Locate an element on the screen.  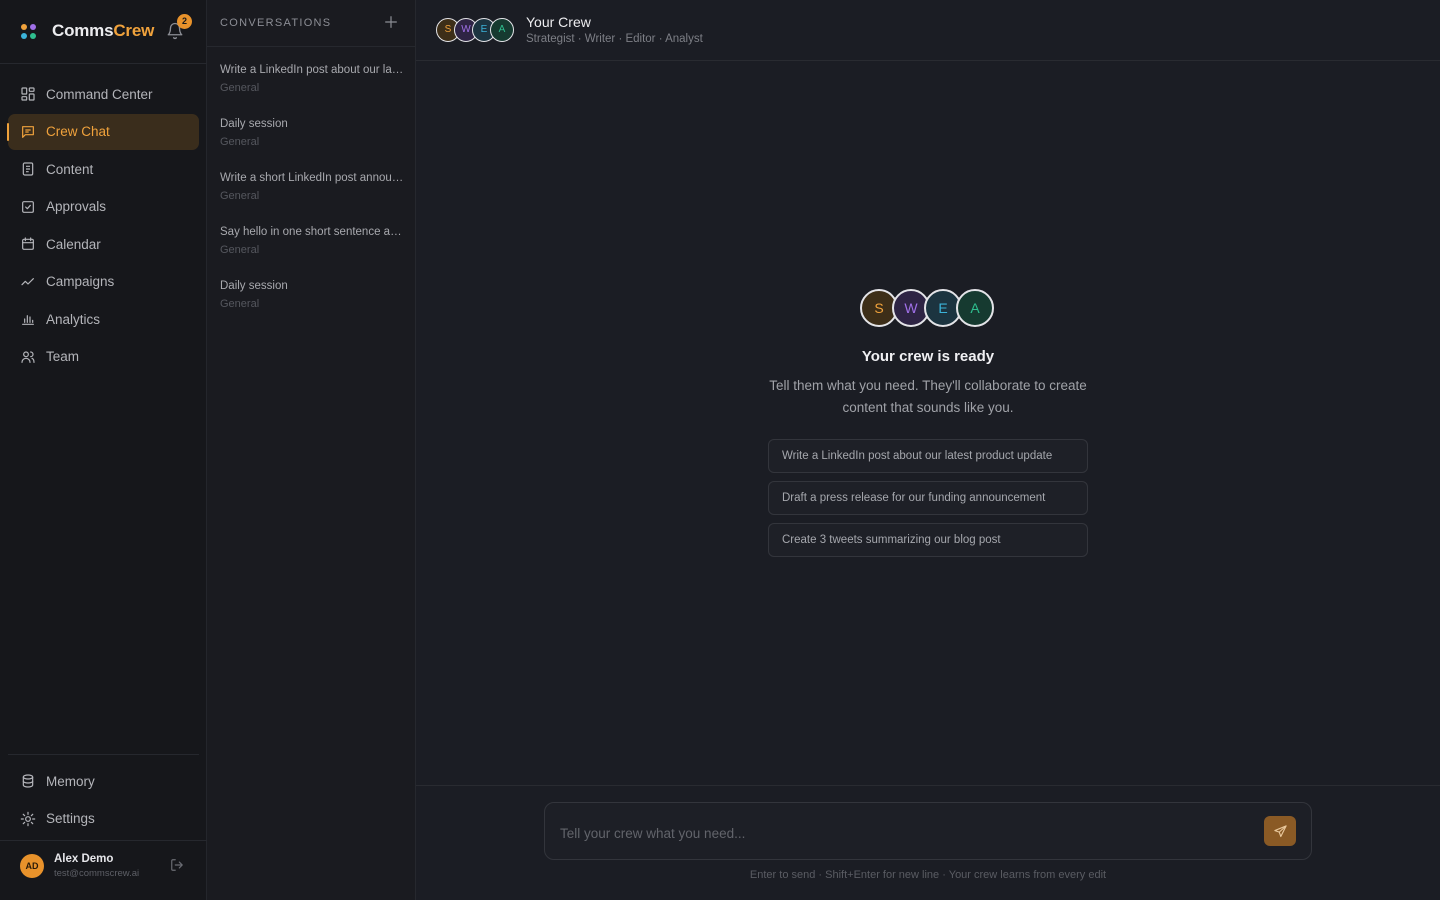
nav-item-analytics: Analytics is located at coordinates (103, 319).